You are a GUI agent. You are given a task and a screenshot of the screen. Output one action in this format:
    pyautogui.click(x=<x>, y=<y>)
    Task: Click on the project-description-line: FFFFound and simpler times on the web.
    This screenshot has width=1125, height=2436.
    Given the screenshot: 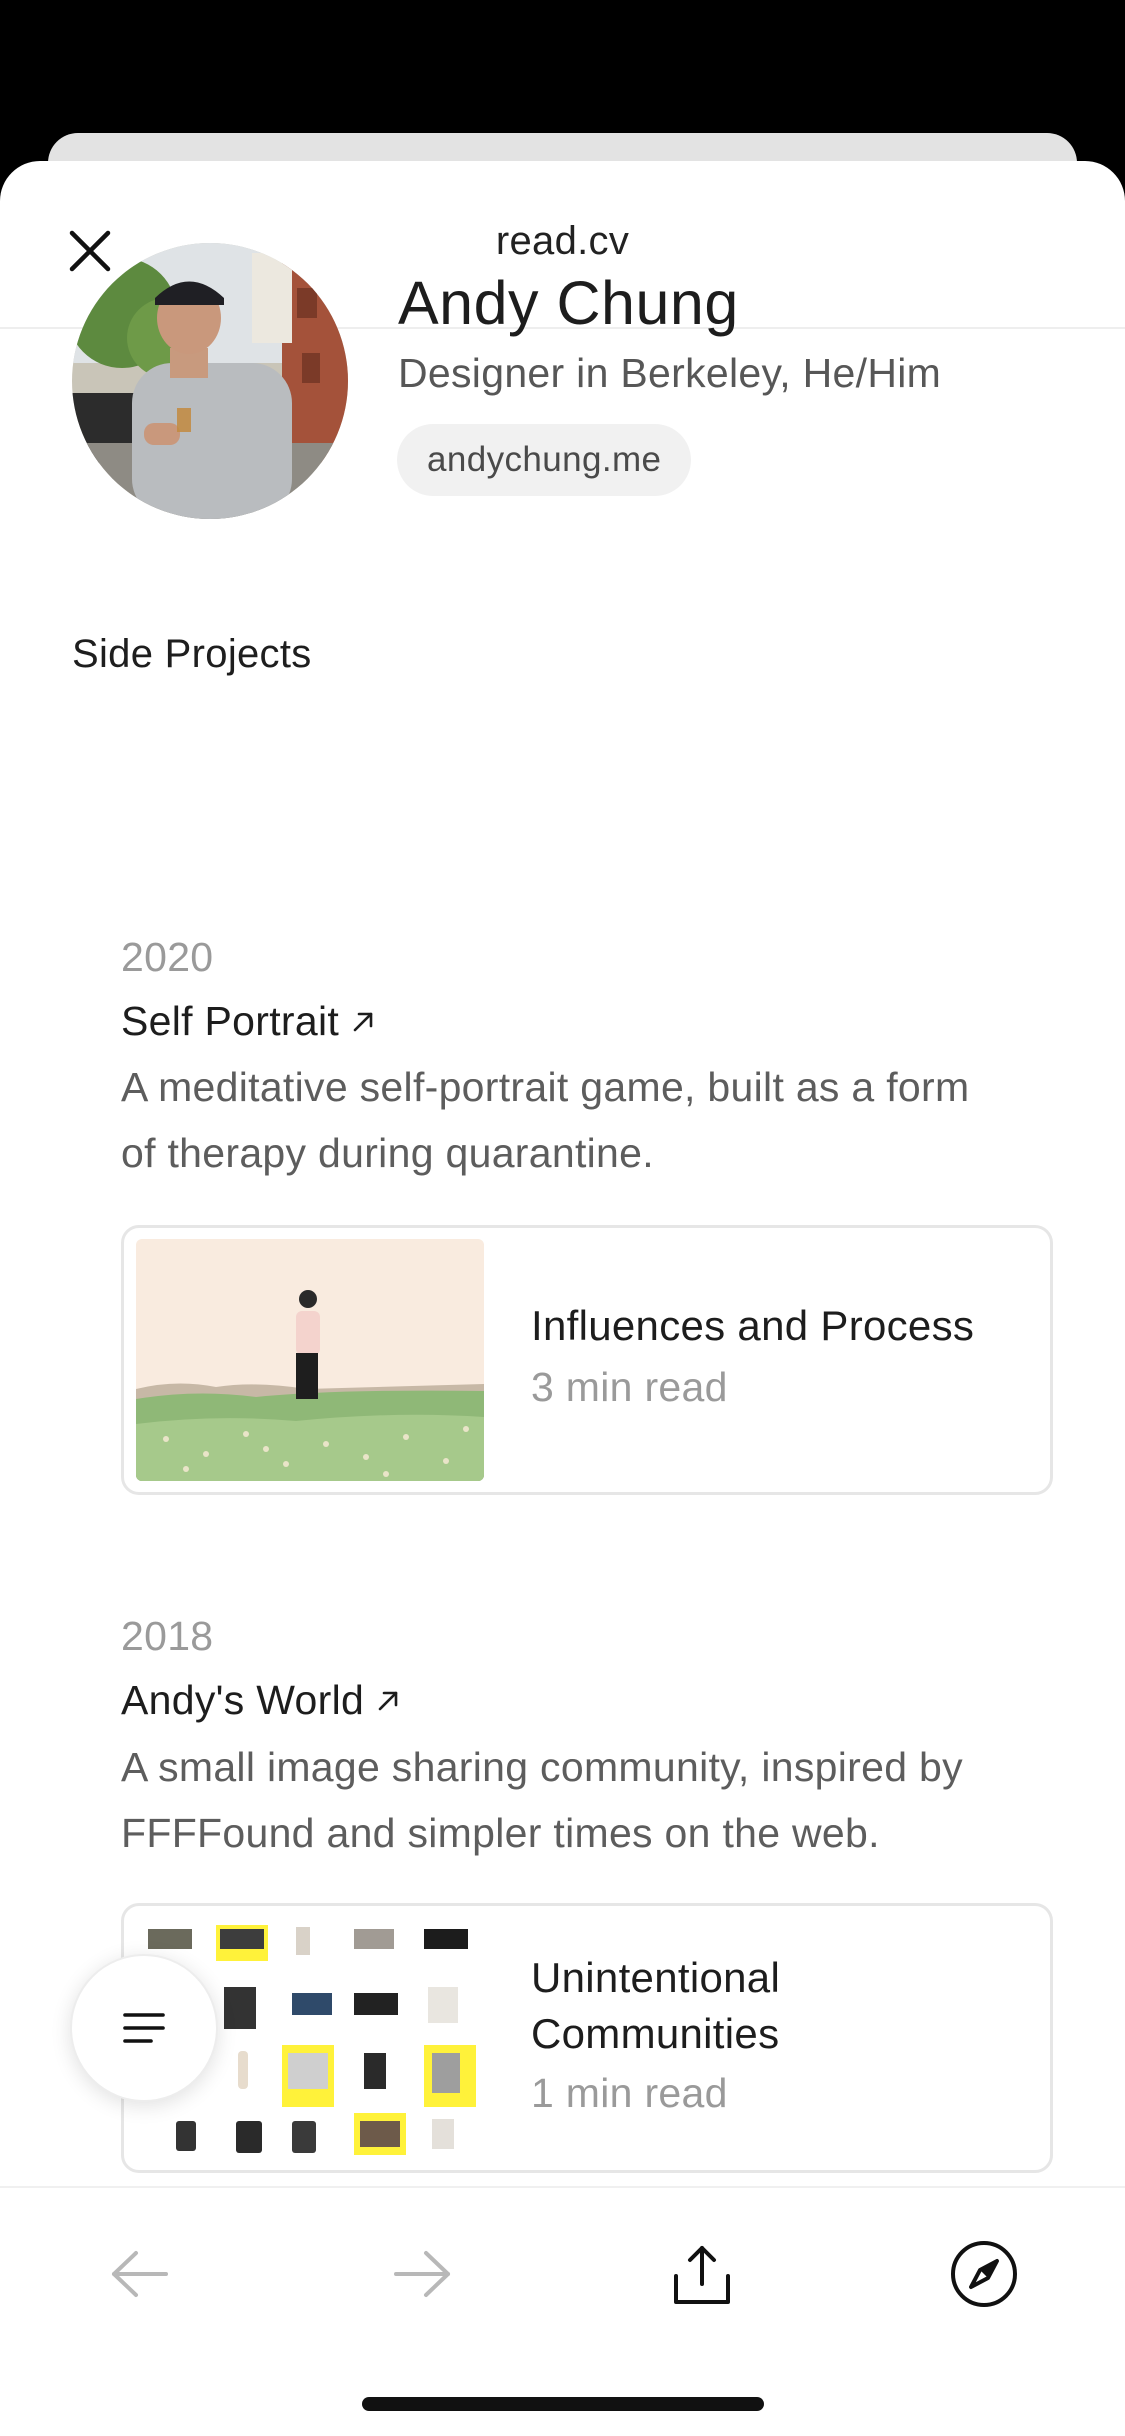 What is the action you would take?
    pyautogui.click(x=500, y=1833)
    